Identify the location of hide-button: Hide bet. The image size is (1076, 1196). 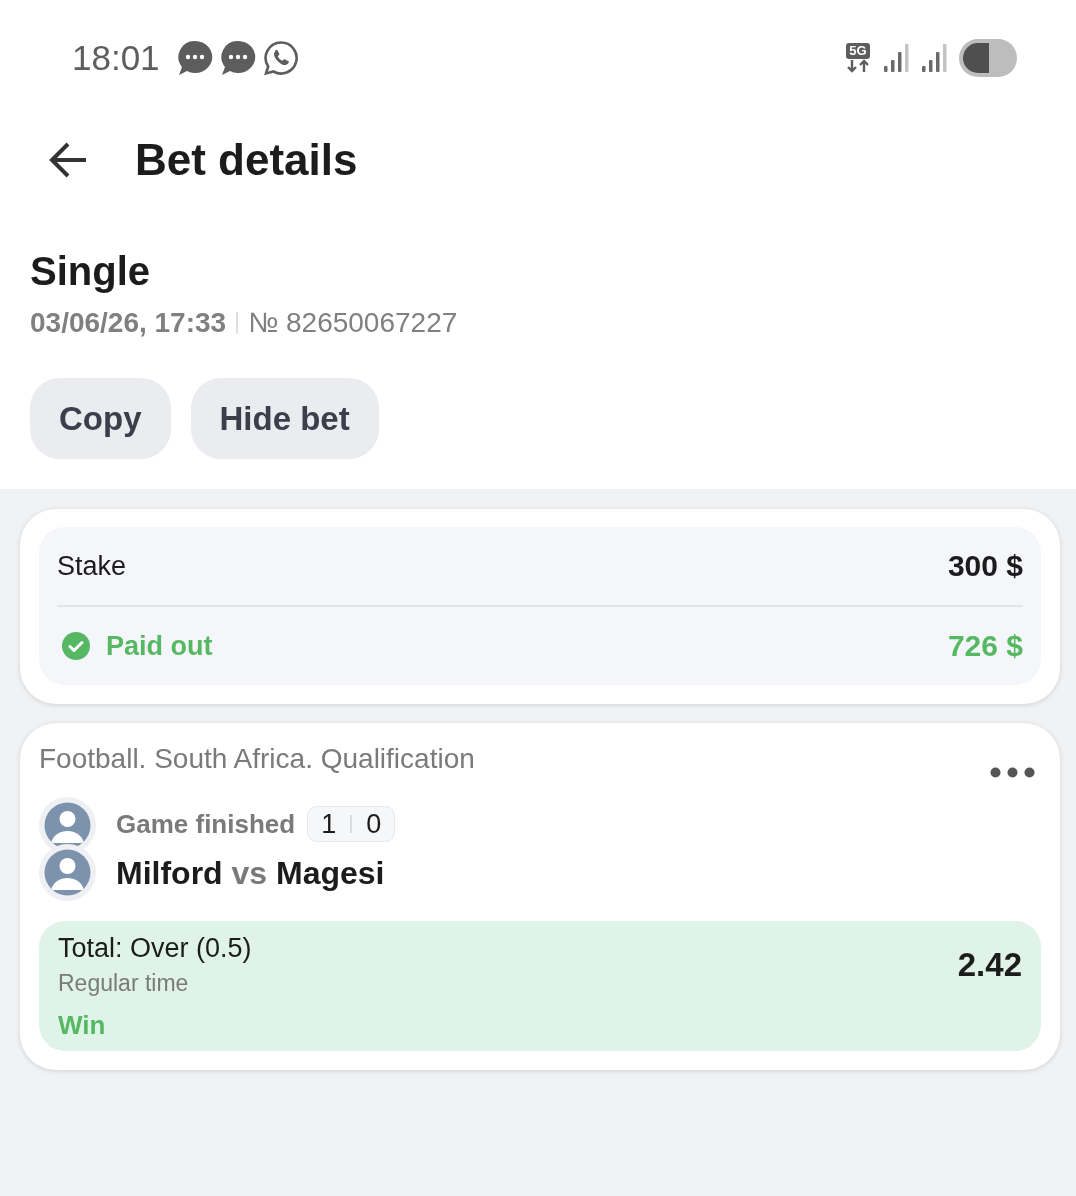
(284, 418).